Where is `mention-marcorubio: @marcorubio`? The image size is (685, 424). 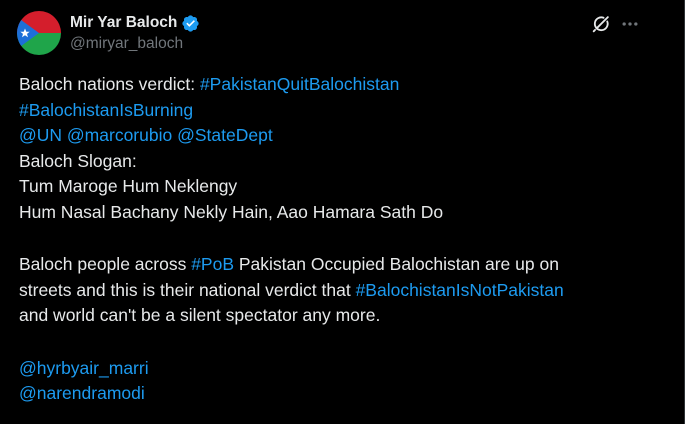
mention-marcorubio: @marcorubio is located at coordinates (119, 135).